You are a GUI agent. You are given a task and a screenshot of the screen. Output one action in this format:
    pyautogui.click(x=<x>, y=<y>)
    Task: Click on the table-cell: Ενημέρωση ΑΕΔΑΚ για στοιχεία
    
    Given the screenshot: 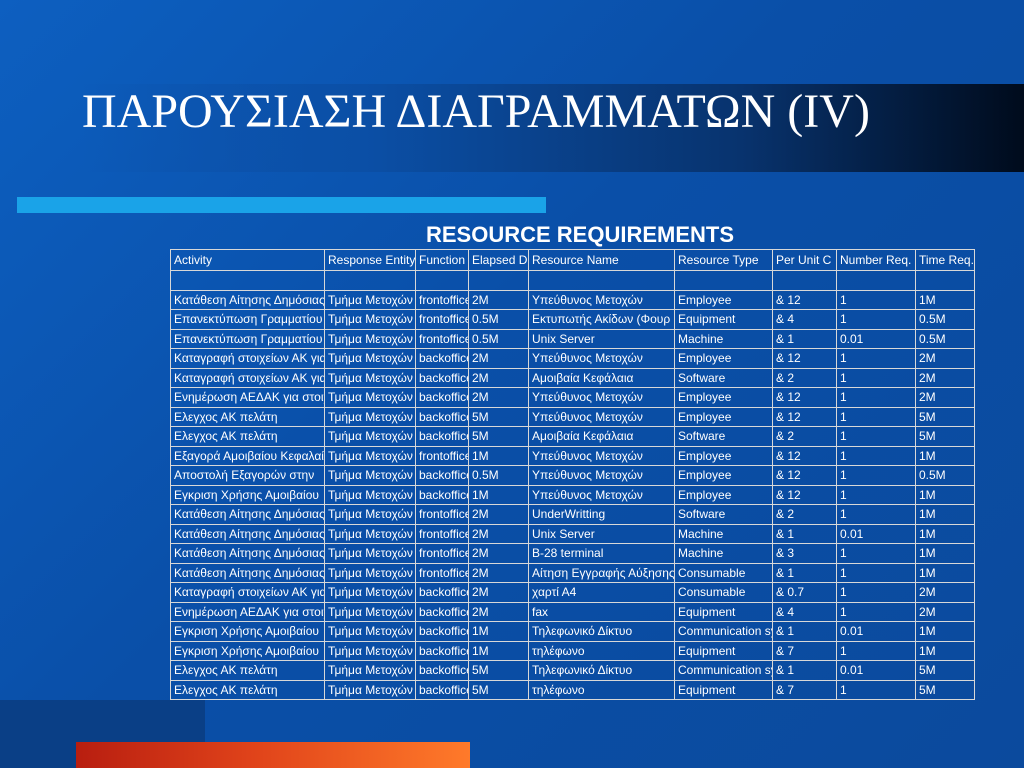 What is the action you would take?
    pyautogui.click(x=247, y=397)
    